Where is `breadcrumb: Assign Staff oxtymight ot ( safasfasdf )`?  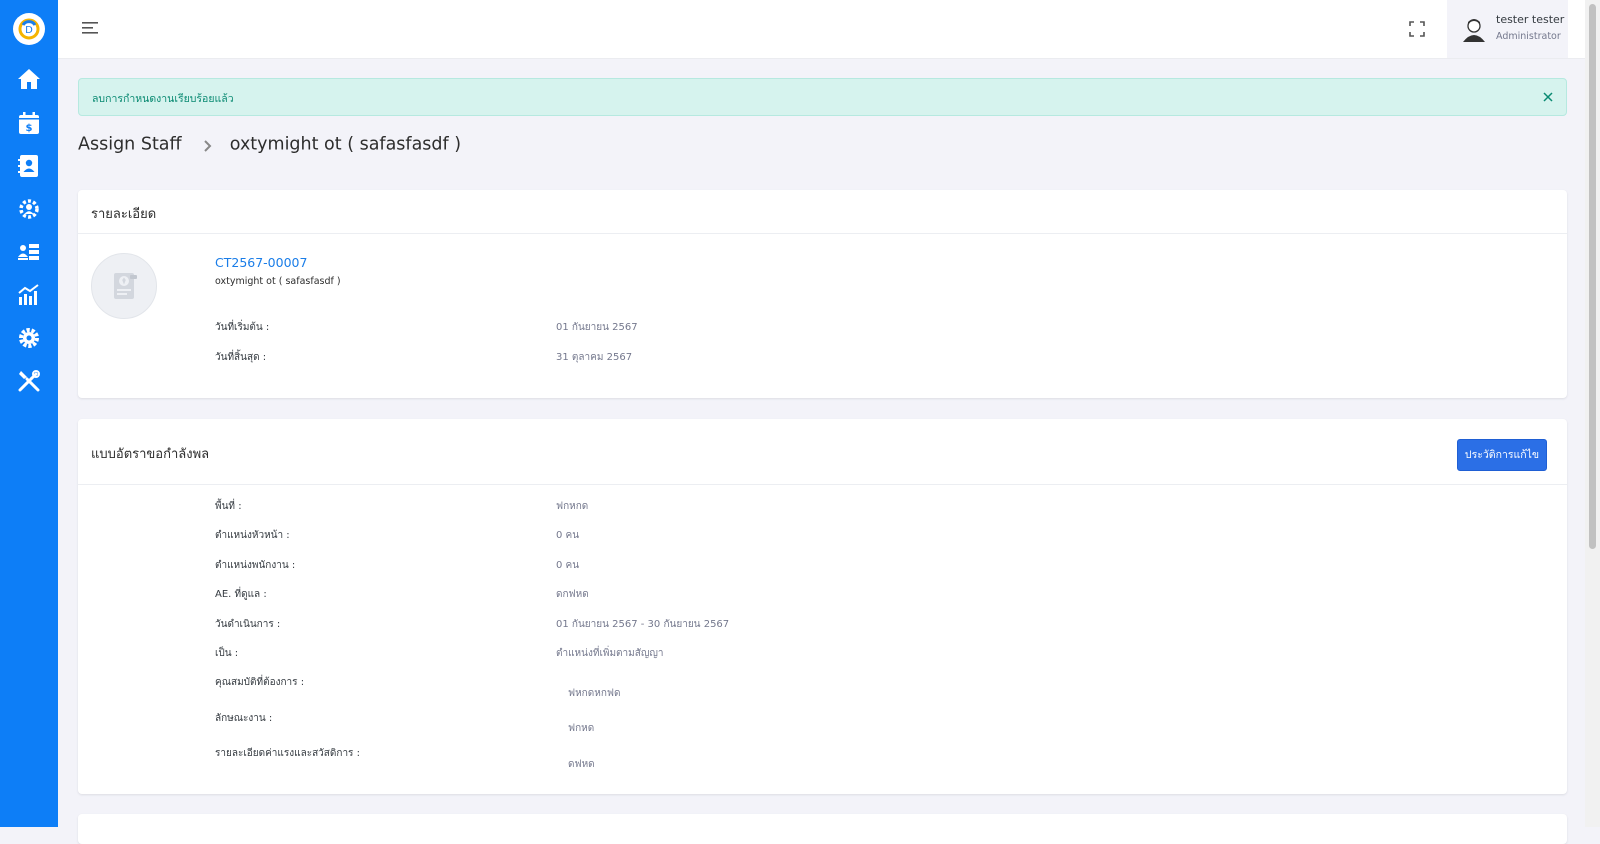 breadcrumb: Assign Staff oxtymight ot ( safasfasdf ) is located at coordinates (269, 146).